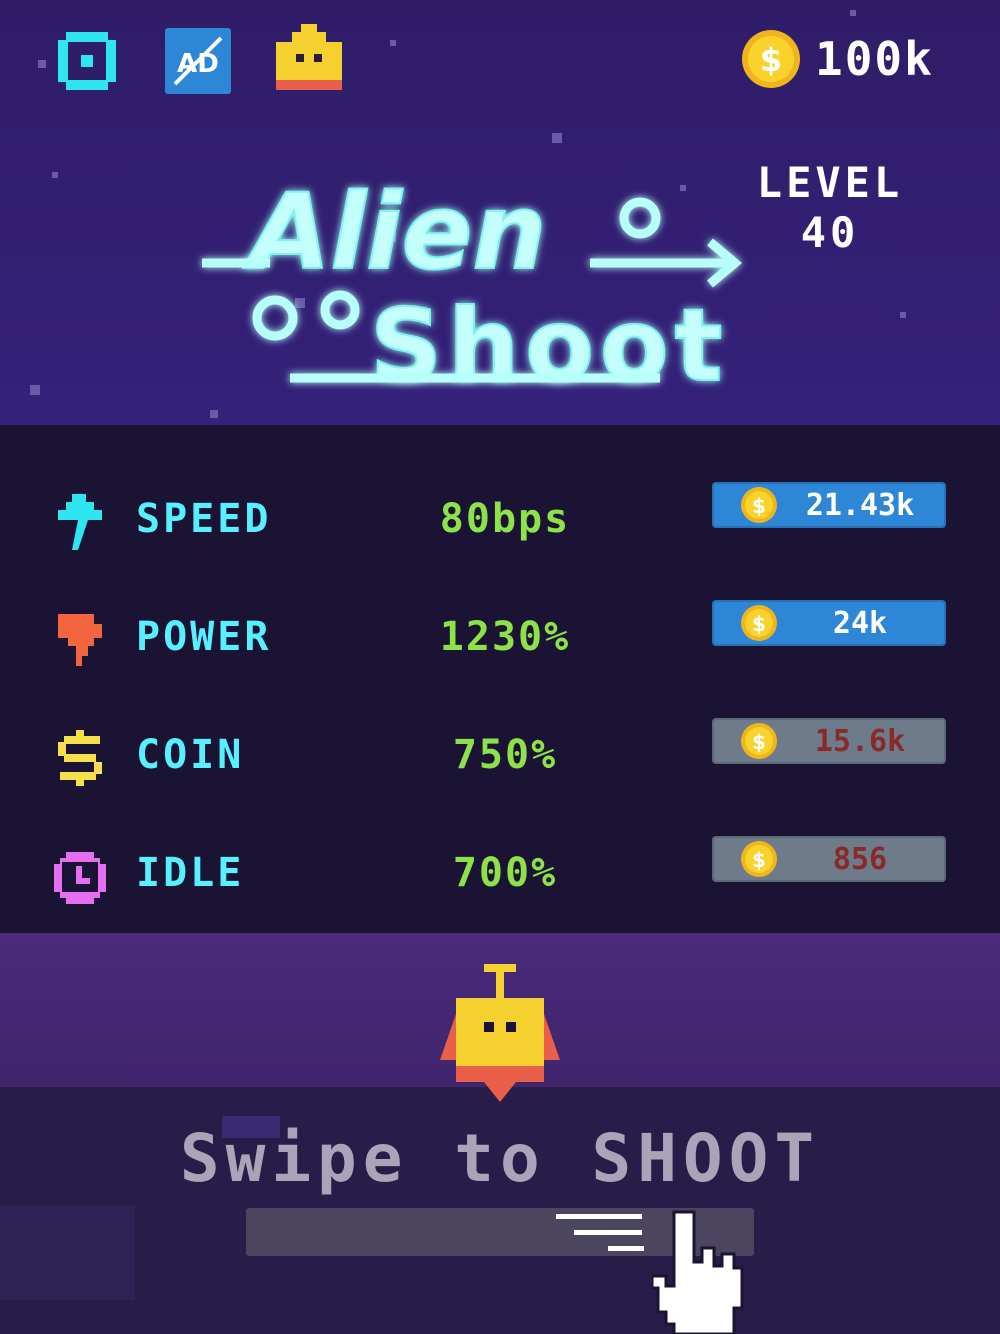  I want to click on logo-line1: Alien, so click(394, 232).